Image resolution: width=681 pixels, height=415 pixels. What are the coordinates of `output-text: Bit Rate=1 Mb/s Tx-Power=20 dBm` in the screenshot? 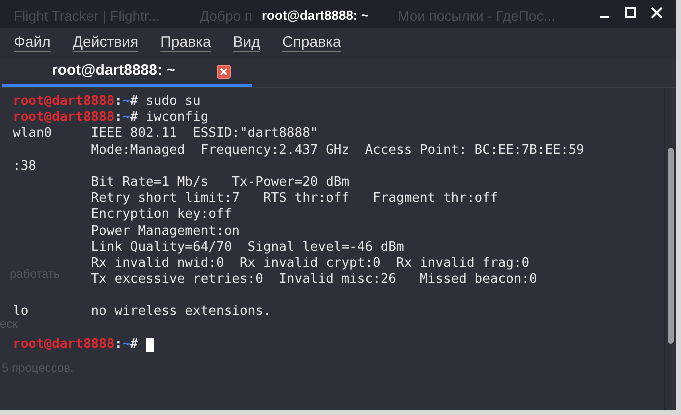 It's located at (220, 183).